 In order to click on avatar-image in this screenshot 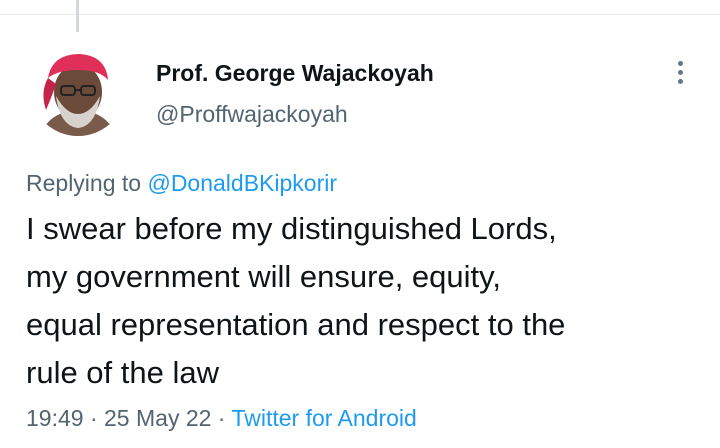, I will do `click(78, 88)`.